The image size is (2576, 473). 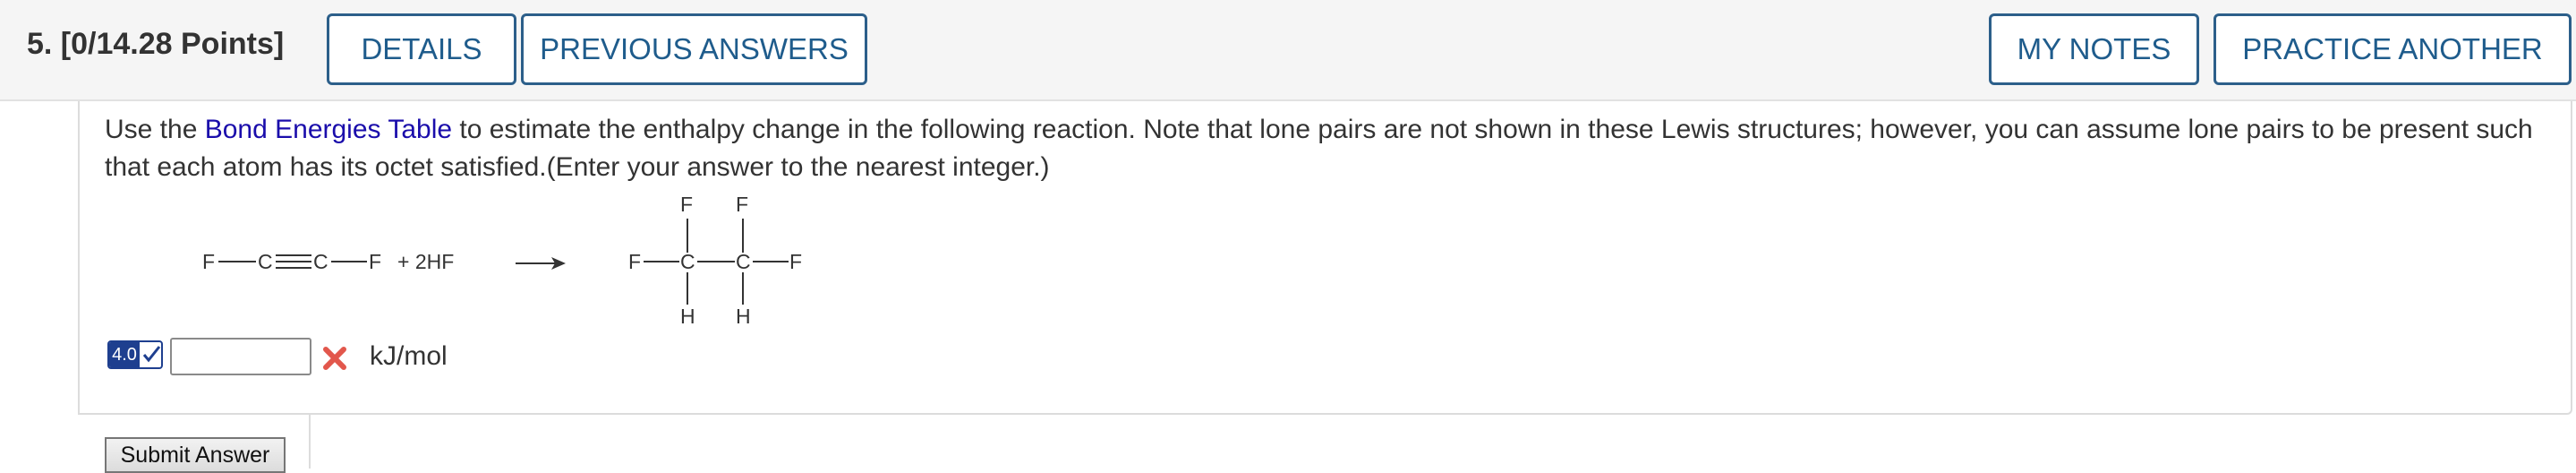 What do you see at coordinates (687, 315) in the screenshot?
I see `product-bottom-h1: H` at bounding box center [687, 315].